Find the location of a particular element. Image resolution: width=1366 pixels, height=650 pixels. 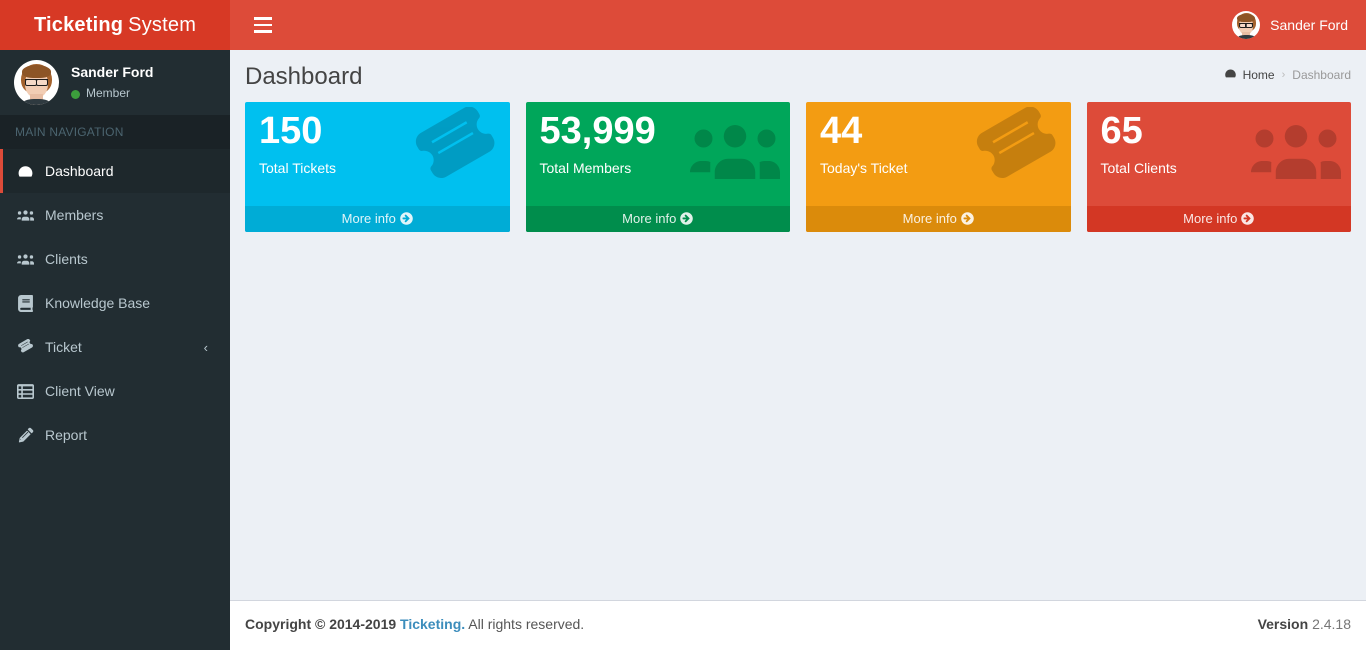

chevron-left-icon: ‹ is located at coordinates (205, 347).